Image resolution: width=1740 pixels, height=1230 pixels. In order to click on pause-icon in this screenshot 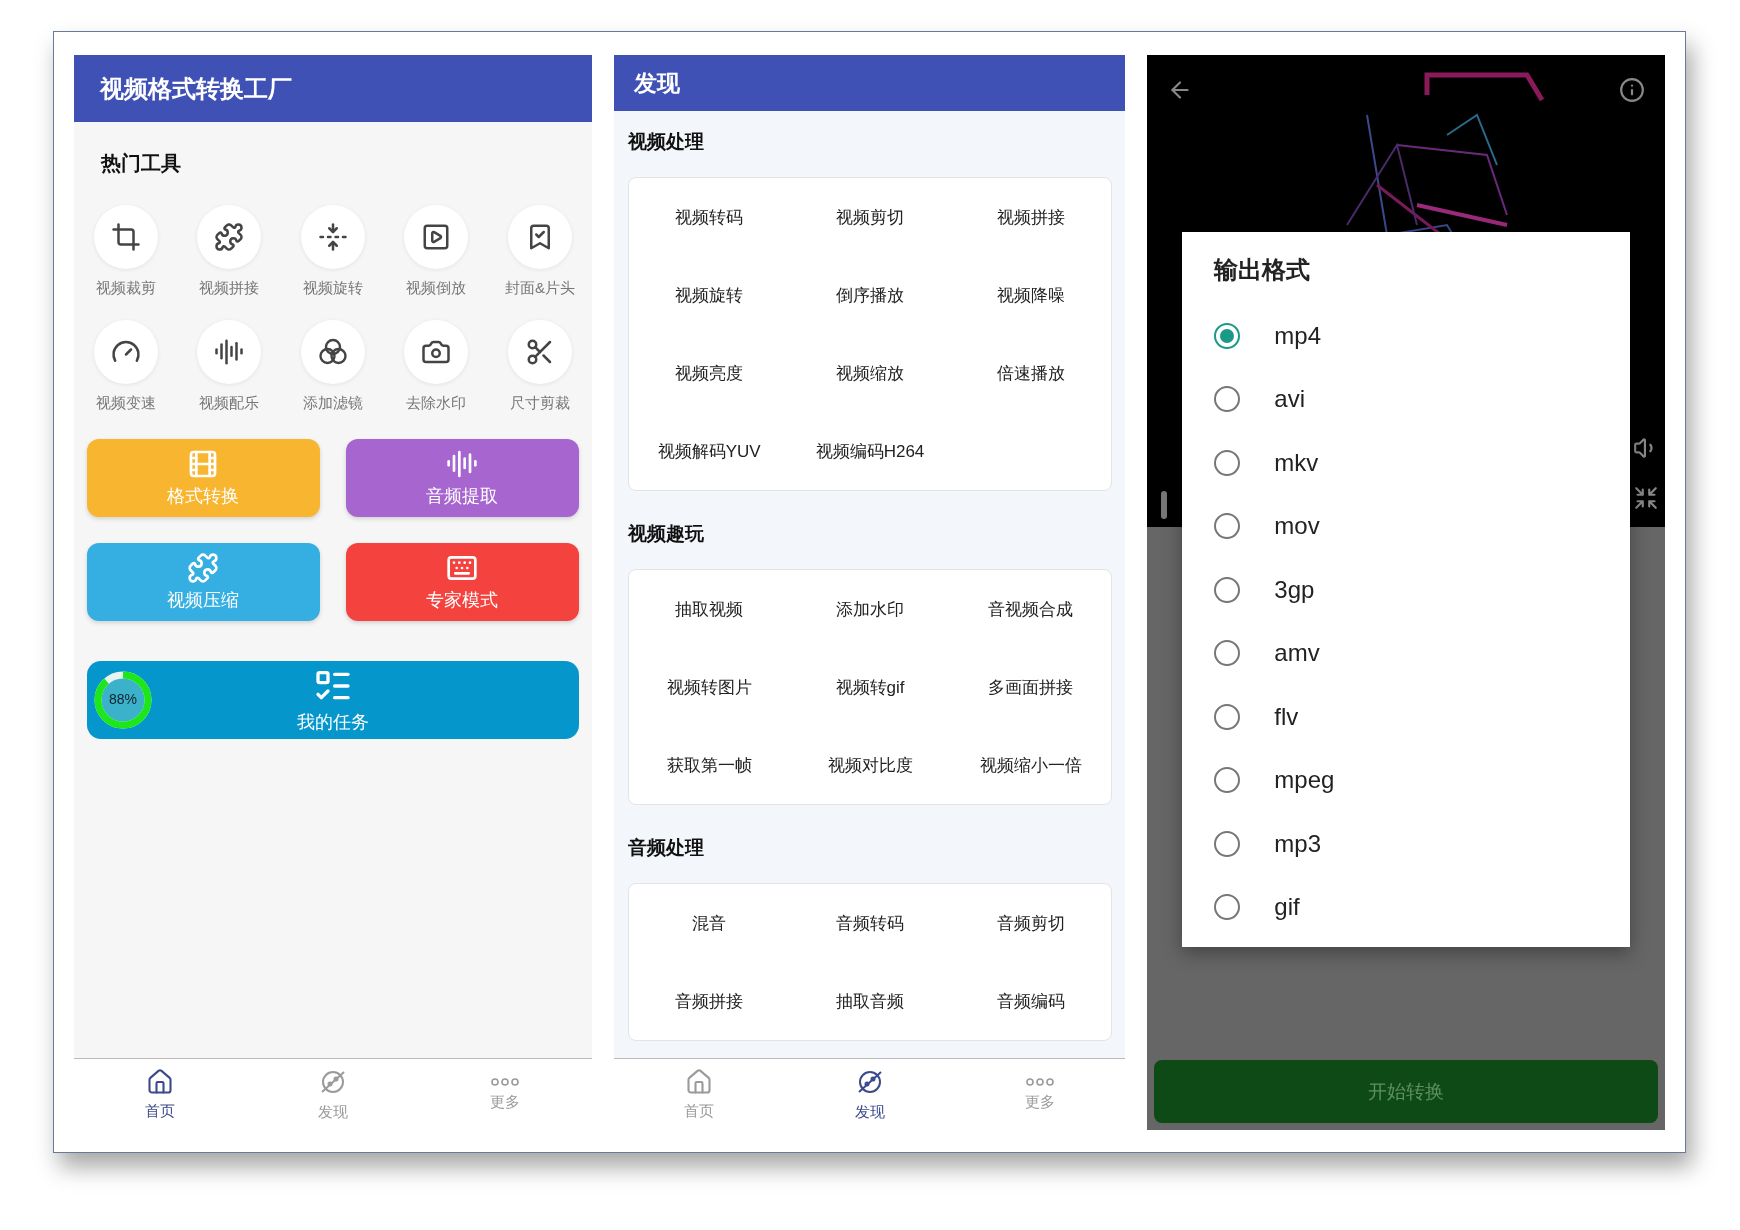, I will do `click(1164, 505)`.